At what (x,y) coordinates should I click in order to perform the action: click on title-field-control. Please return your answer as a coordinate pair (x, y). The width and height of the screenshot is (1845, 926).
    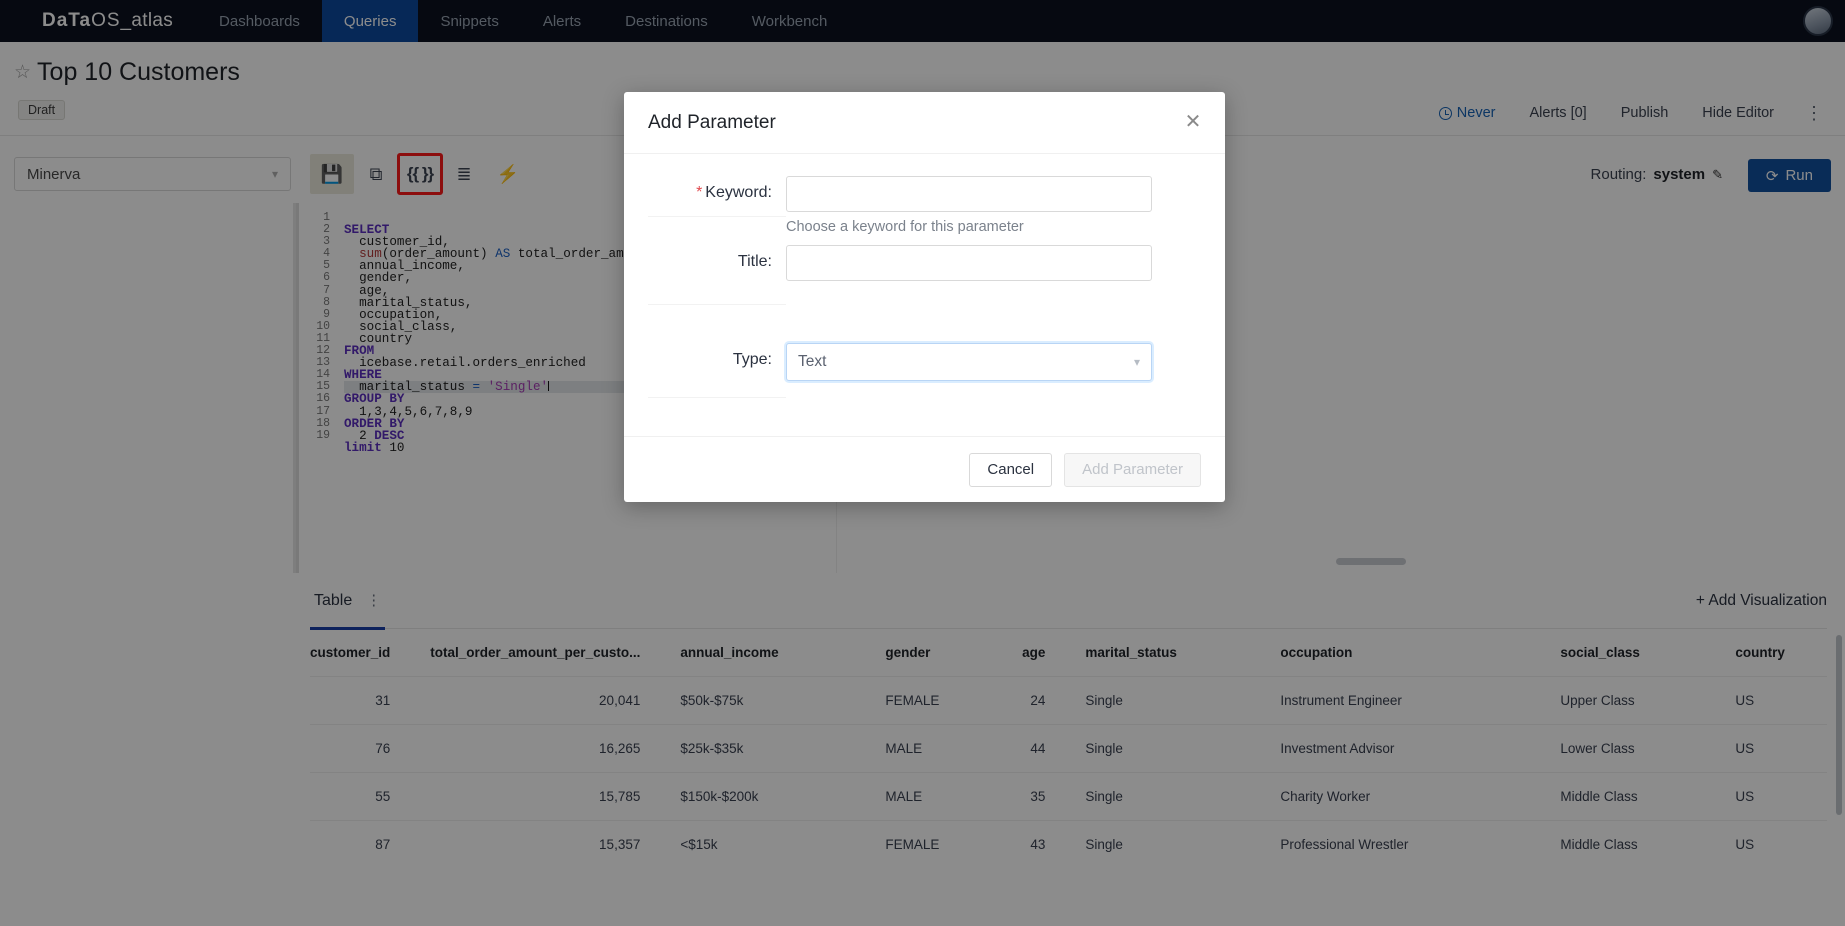
    Looking at the image, I should click on (993, 263).